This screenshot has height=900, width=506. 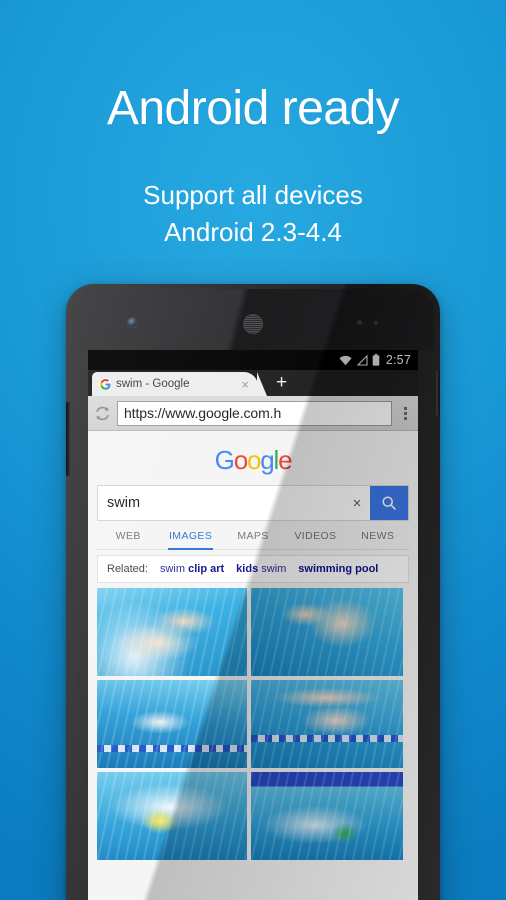 I want to click on new-tab-button: +, so click(x=281, y=382).